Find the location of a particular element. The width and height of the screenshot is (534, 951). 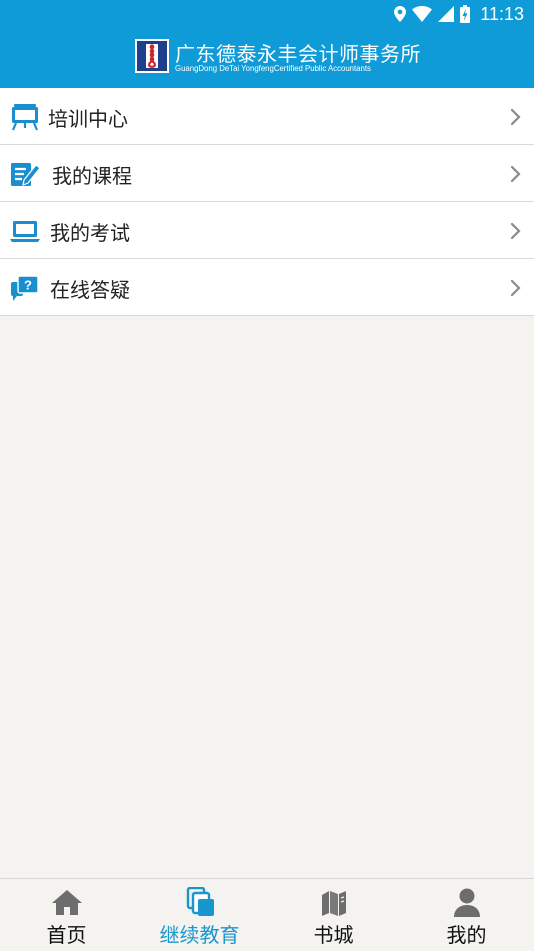

tab-mine: 我的 is located at coordinates (466, 915).